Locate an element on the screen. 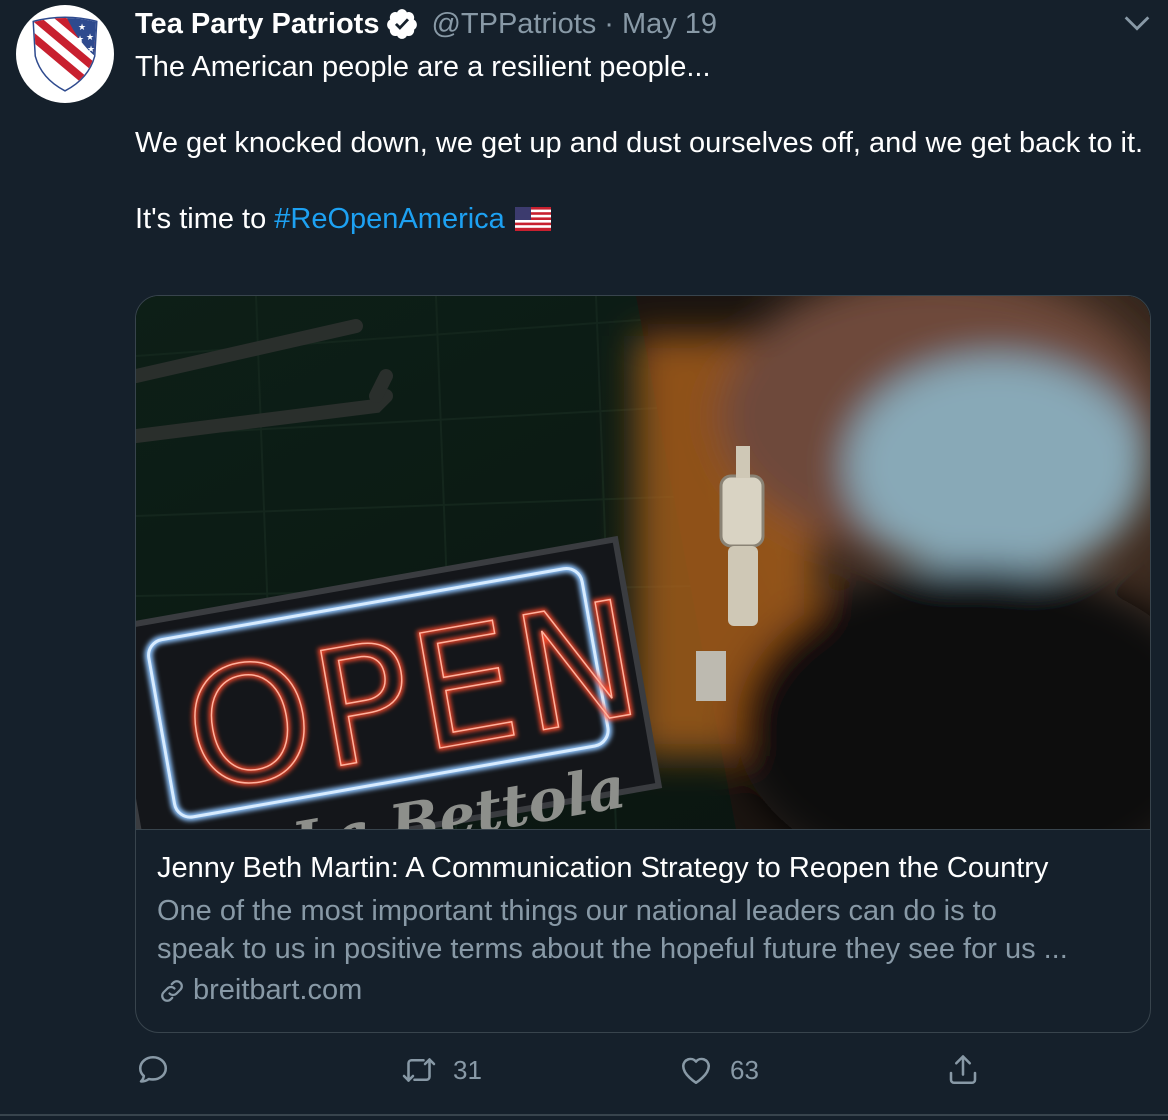 The width and height of the screenshot is (1168, 1120). heart-icon is located at coordinates (696, 1071).